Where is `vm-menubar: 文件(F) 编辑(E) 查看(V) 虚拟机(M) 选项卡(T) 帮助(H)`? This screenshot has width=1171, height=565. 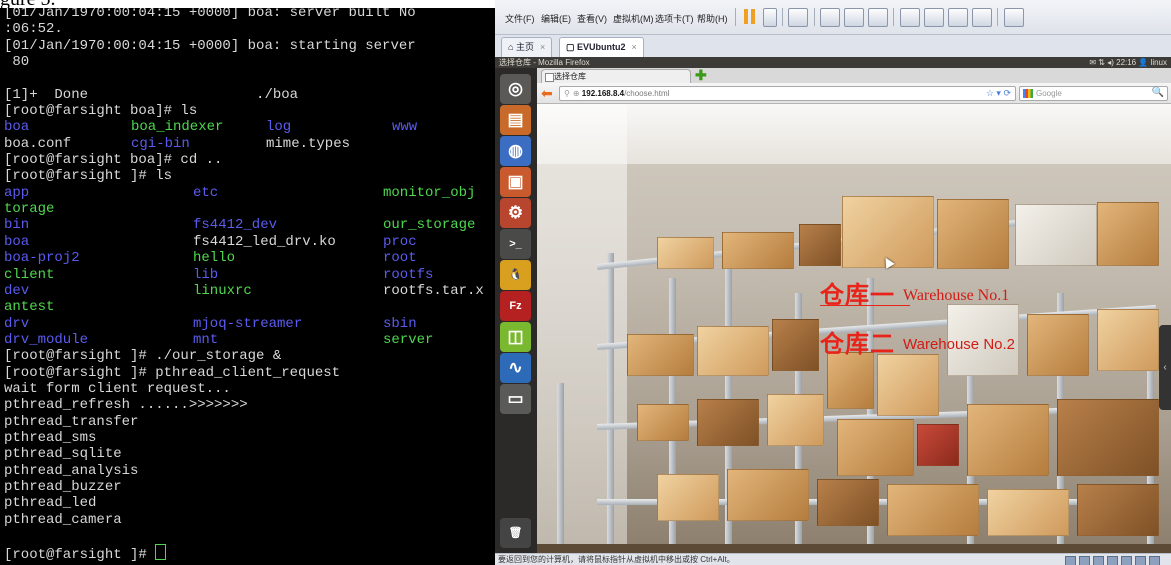
vm-menubar: 文件(F) 编辑(E) 查看(V) 虚拟机(M) 选项卡(T) 帮助(H) is located at coordinates (833, 17).